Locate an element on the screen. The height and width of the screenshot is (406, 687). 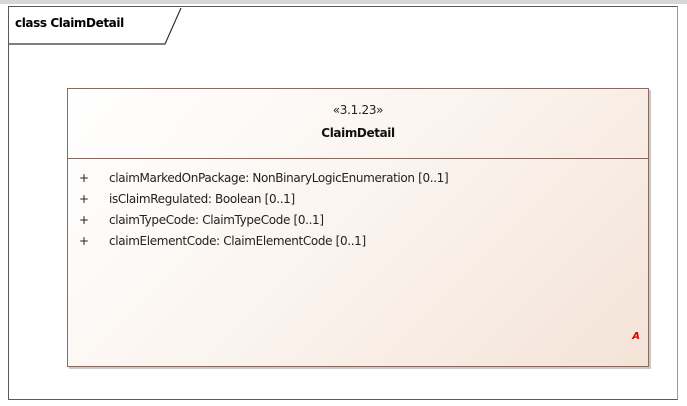
class-stereotype: «3.1.23» is located at coordinates (358, 110).